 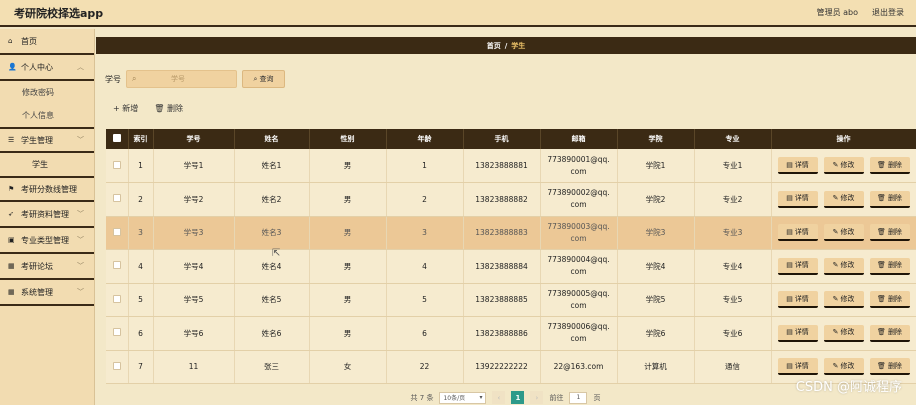 I want to click on search-bar: 学号 ⌕ 学号 ⌕ 查询, so click(x=195, y=79).